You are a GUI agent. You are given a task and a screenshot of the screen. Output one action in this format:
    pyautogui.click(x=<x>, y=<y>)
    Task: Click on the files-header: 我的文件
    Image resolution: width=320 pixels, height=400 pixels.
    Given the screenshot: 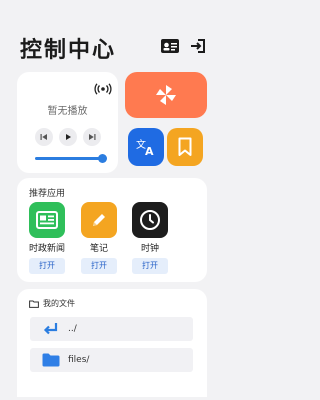 What is the action you would take?
    pyautogui.click(x=52, y=303)
    